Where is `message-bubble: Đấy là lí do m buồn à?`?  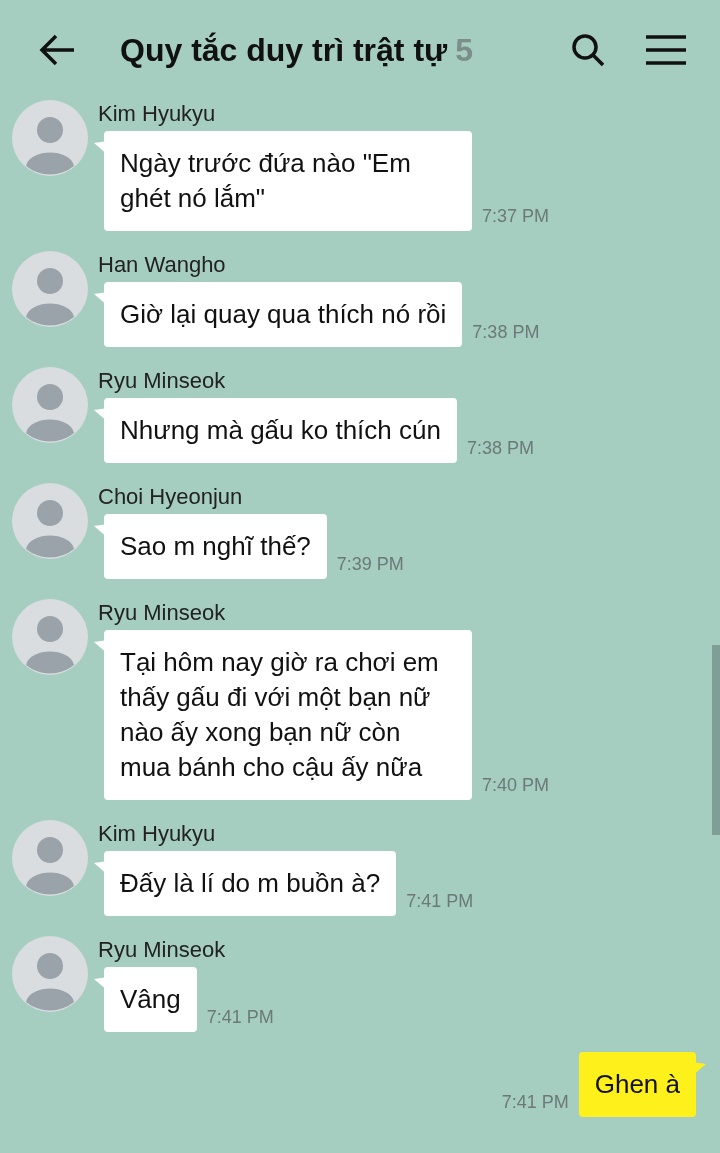
message-bubble: Đấy là lí do m buồn à? is located at coordinates (250, 883).